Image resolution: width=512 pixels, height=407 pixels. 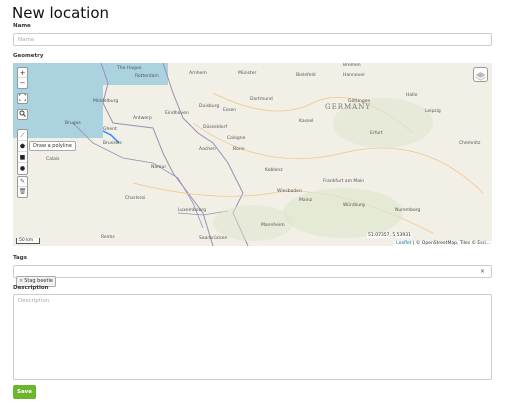 What do you see at coordinates (177, 113) in the screenshot?
I see `city-label: Eindhoven` at bounding box center [177, 113].